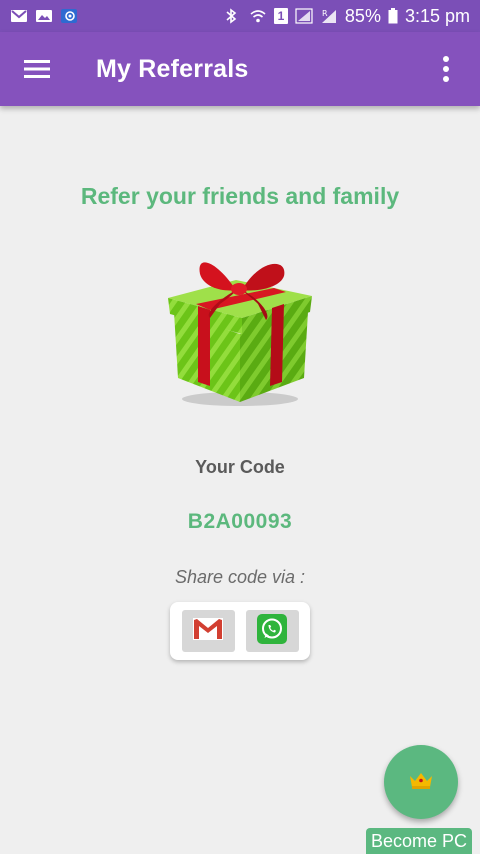 This screenshot has height=854, width=480. What do you see at coordinates (325, 13) in the screenshot?
I see `svg-text: R` at bounding box center [325, 13].